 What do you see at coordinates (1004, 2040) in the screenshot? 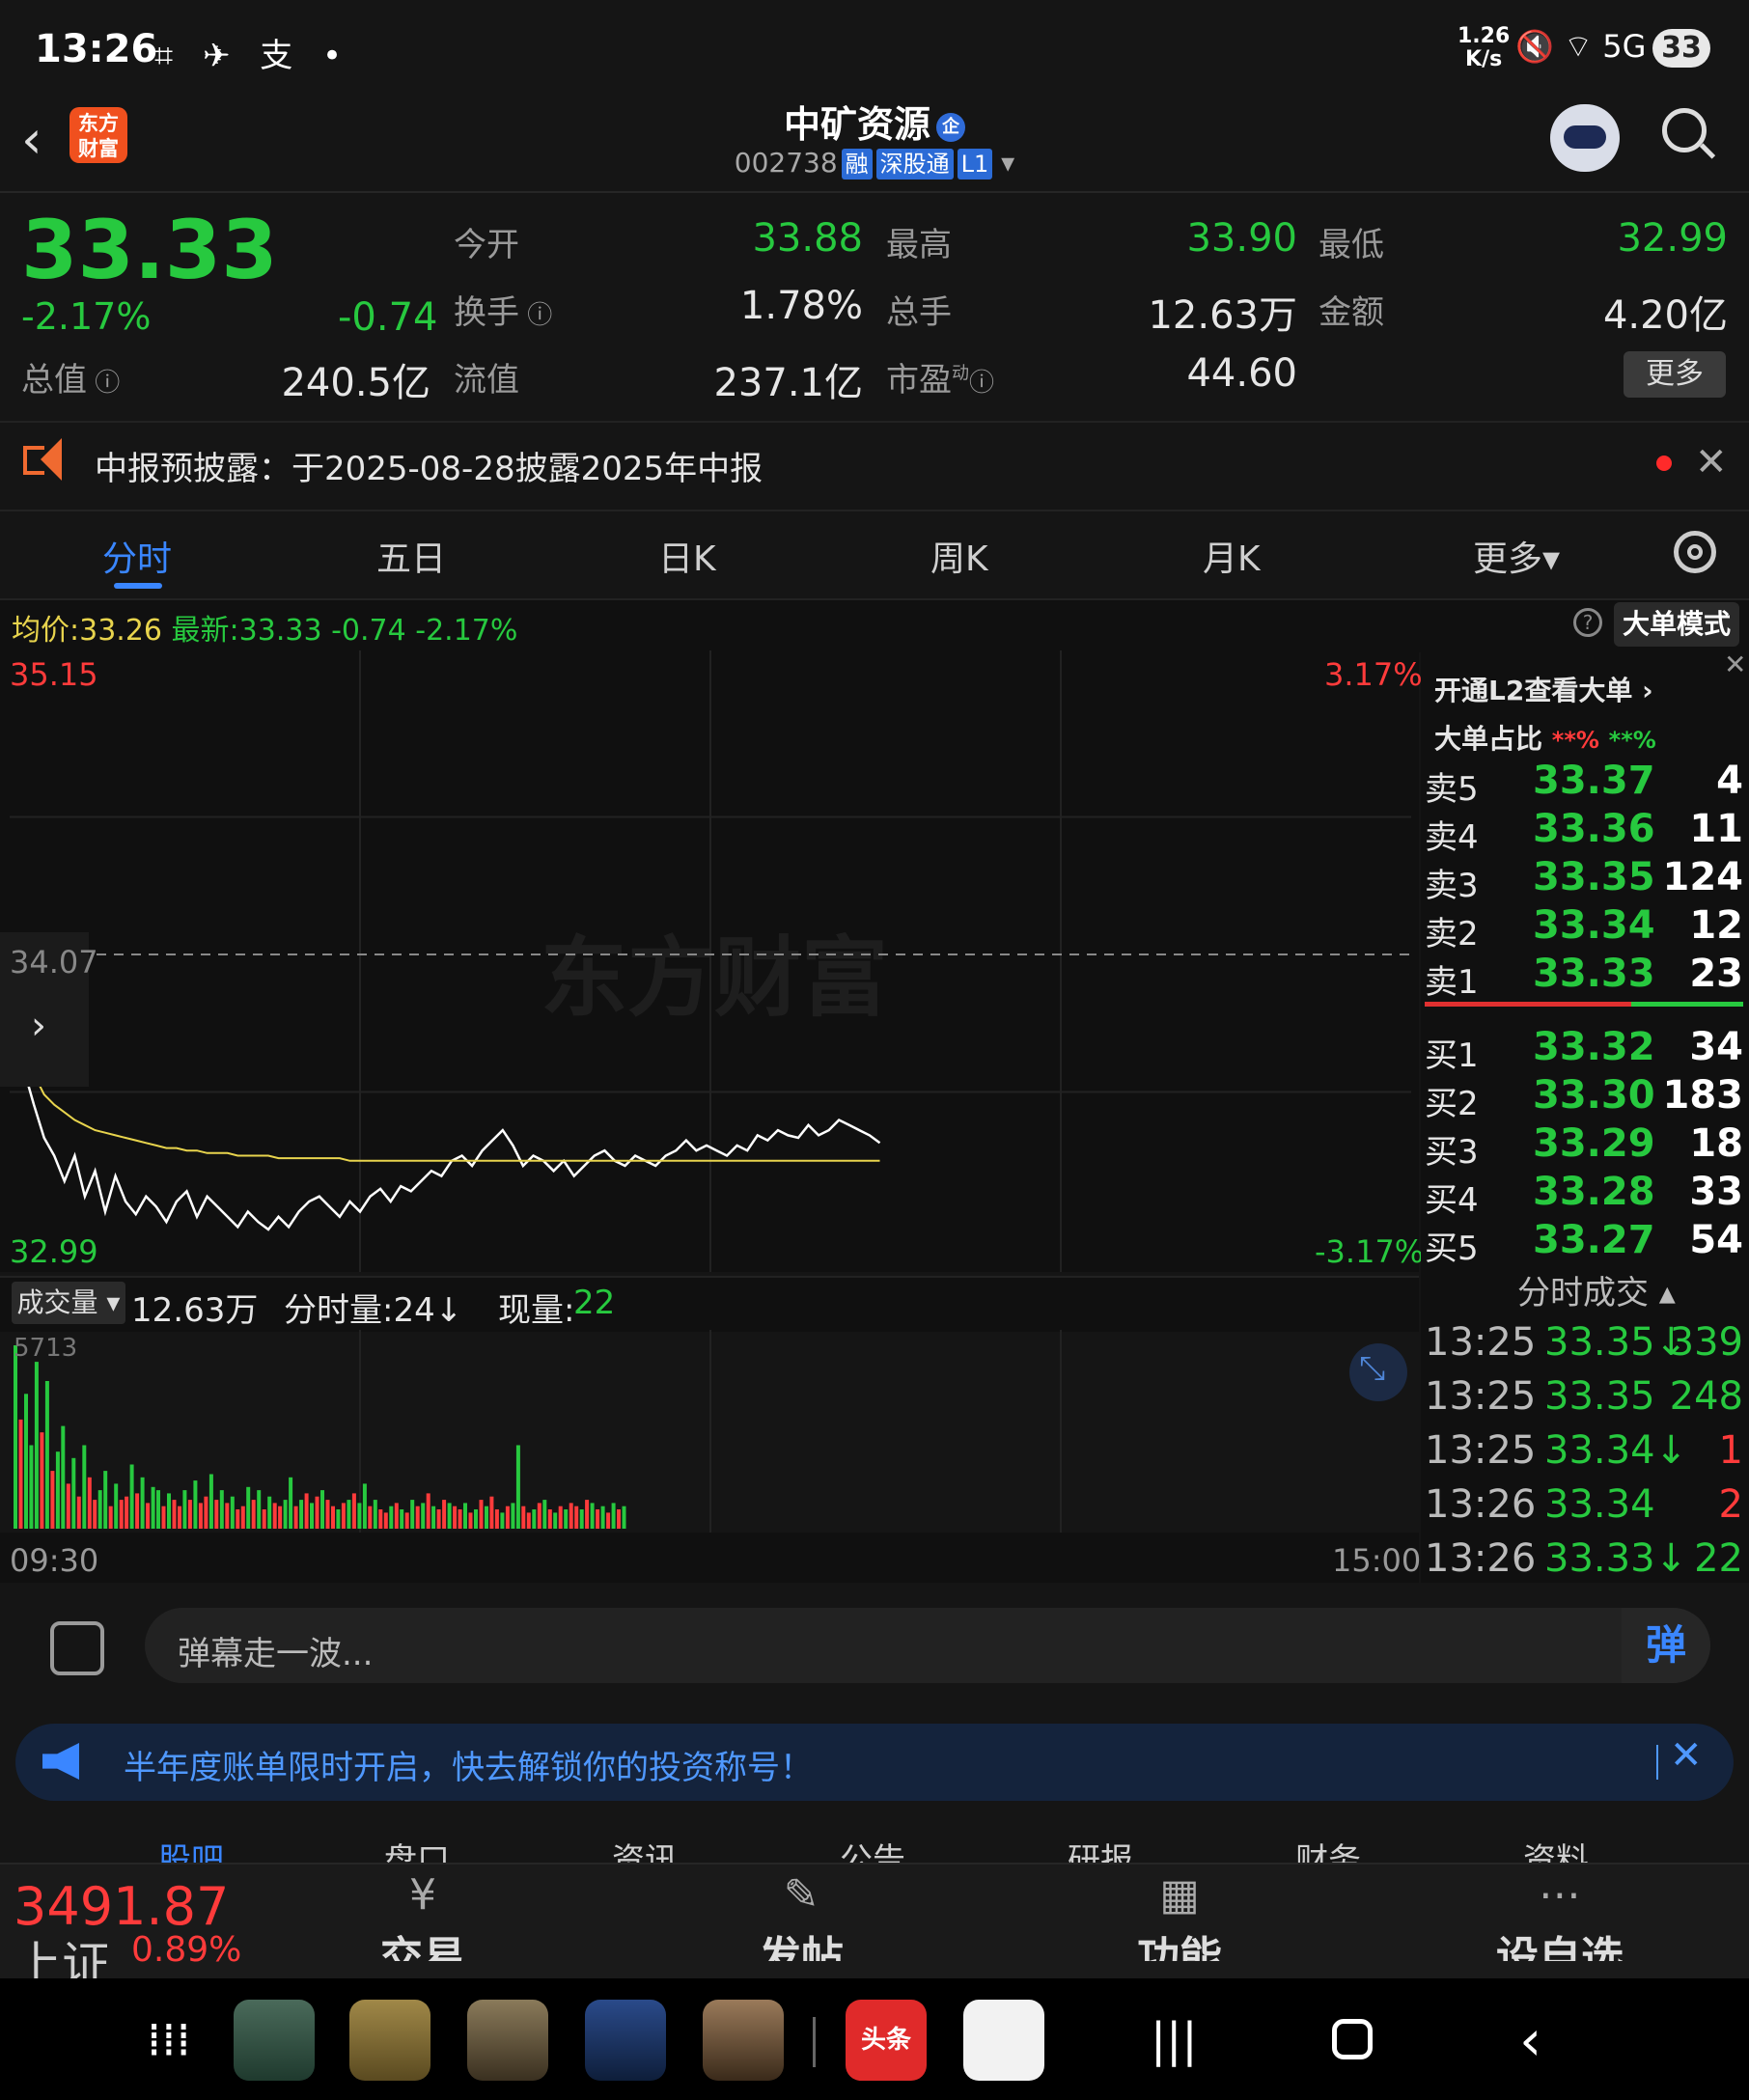
I see `bank-app-icon` at bounding box center [1004, 2040].